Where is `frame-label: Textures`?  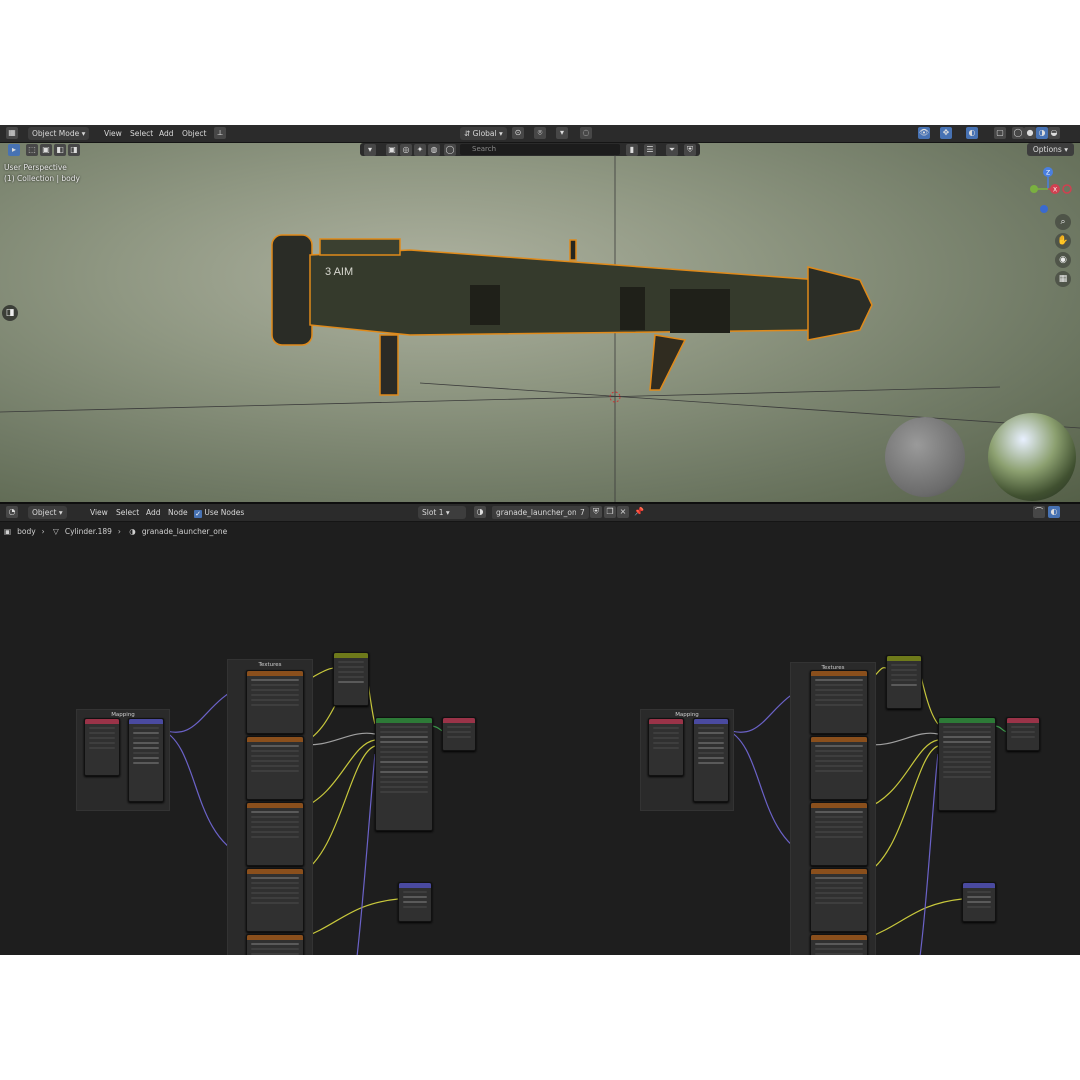
frame-label: Textures is located at coordinates (270, 665).